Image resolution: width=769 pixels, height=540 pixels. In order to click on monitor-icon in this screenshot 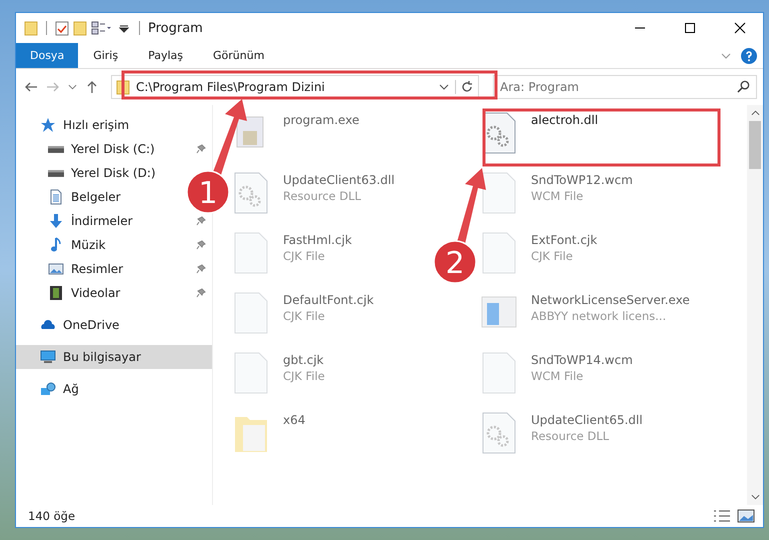, I will do `click(48, 357)`.